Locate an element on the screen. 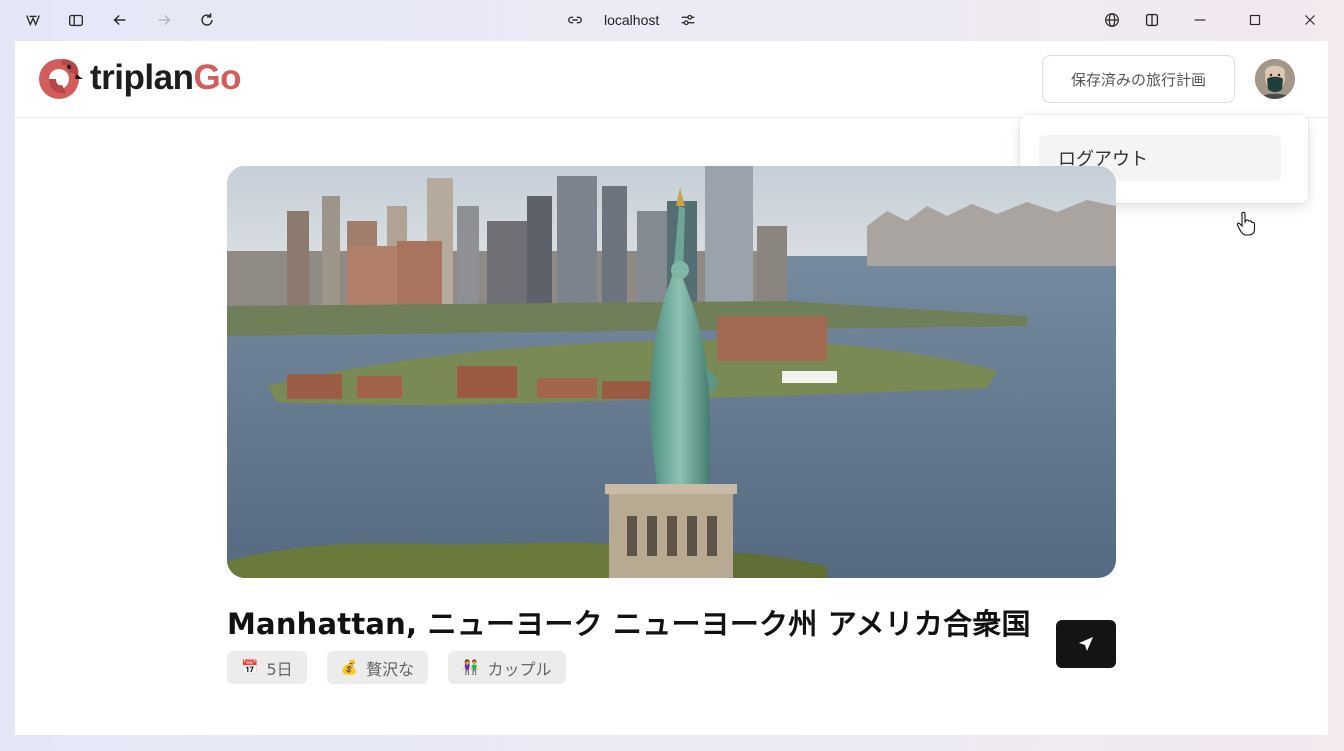  globe-icon is located at coordinates (1112, 20).